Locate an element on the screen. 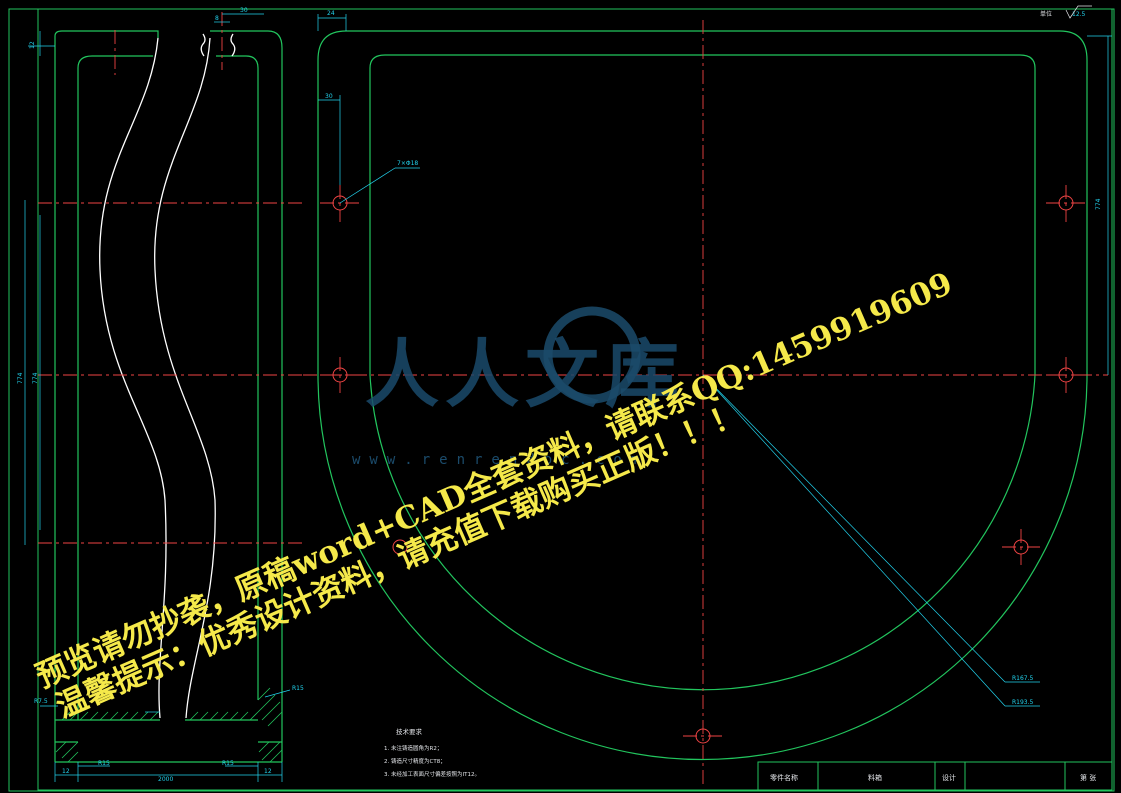  notes-item-2: 2. 铸造尺寸精度为CT8； is located at coordinates (415, 761).